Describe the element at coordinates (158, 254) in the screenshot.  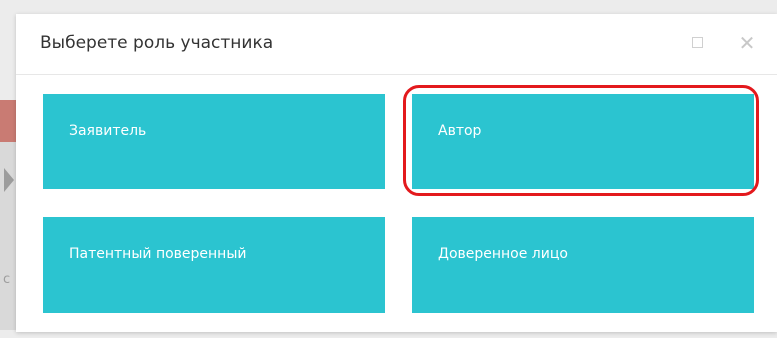
I see `role-label: Патентный поверенный` at that location.